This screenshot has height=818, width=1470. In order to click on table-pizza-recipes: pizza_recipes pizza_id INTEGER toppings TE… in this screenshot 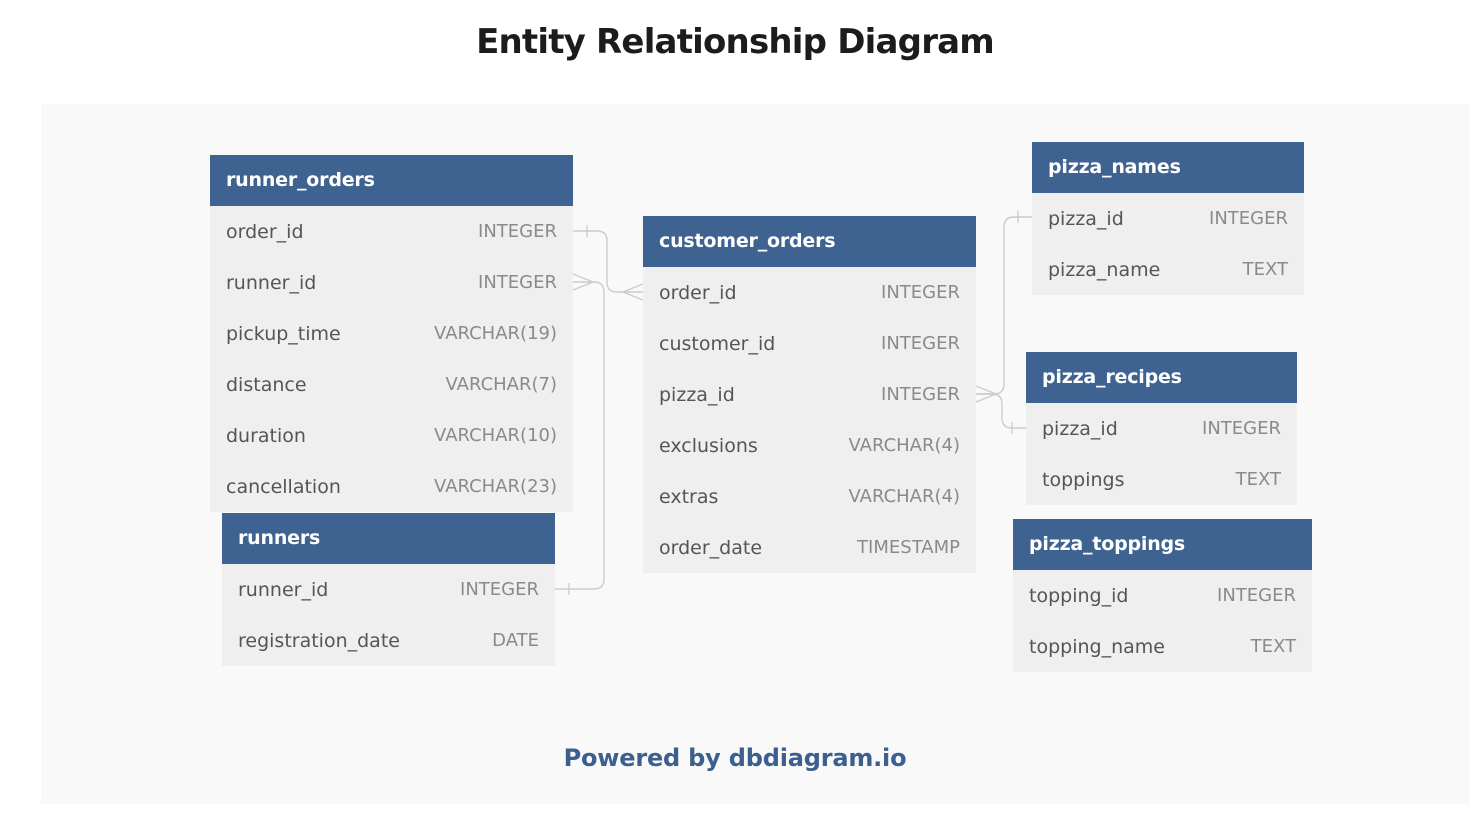, I will do `click(1161, 428)`.